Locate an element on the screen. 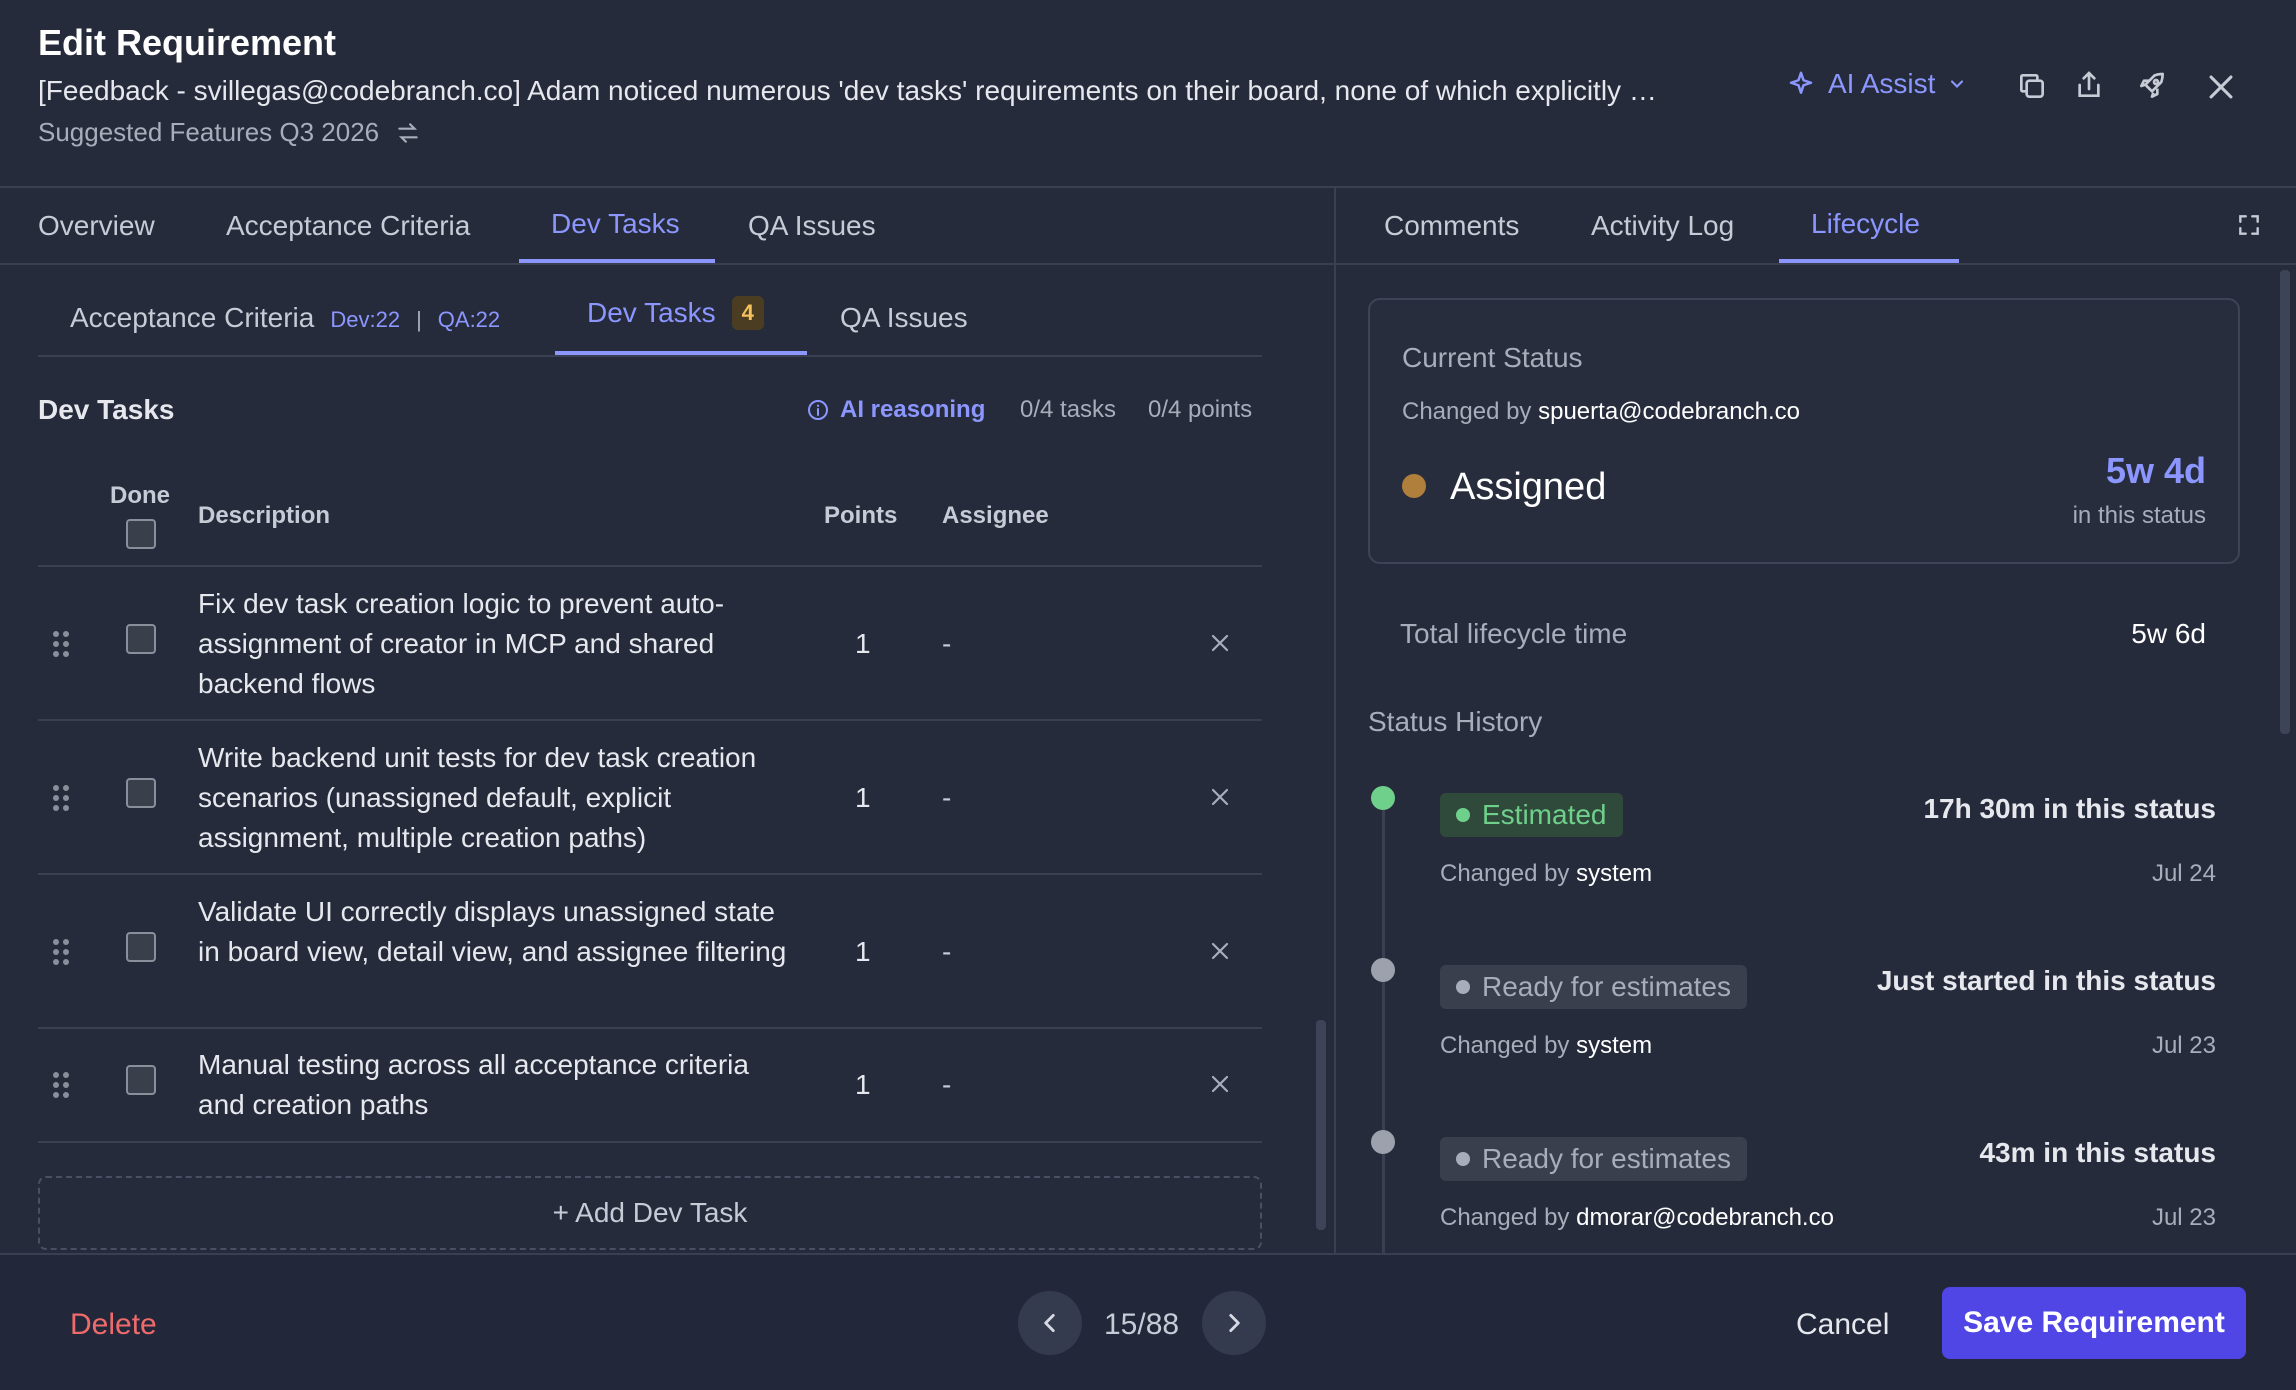 This screenshot has height=1390, width=2296. add-dev-task-button: + Add Dev Task is located at coordinates (650, 1213).